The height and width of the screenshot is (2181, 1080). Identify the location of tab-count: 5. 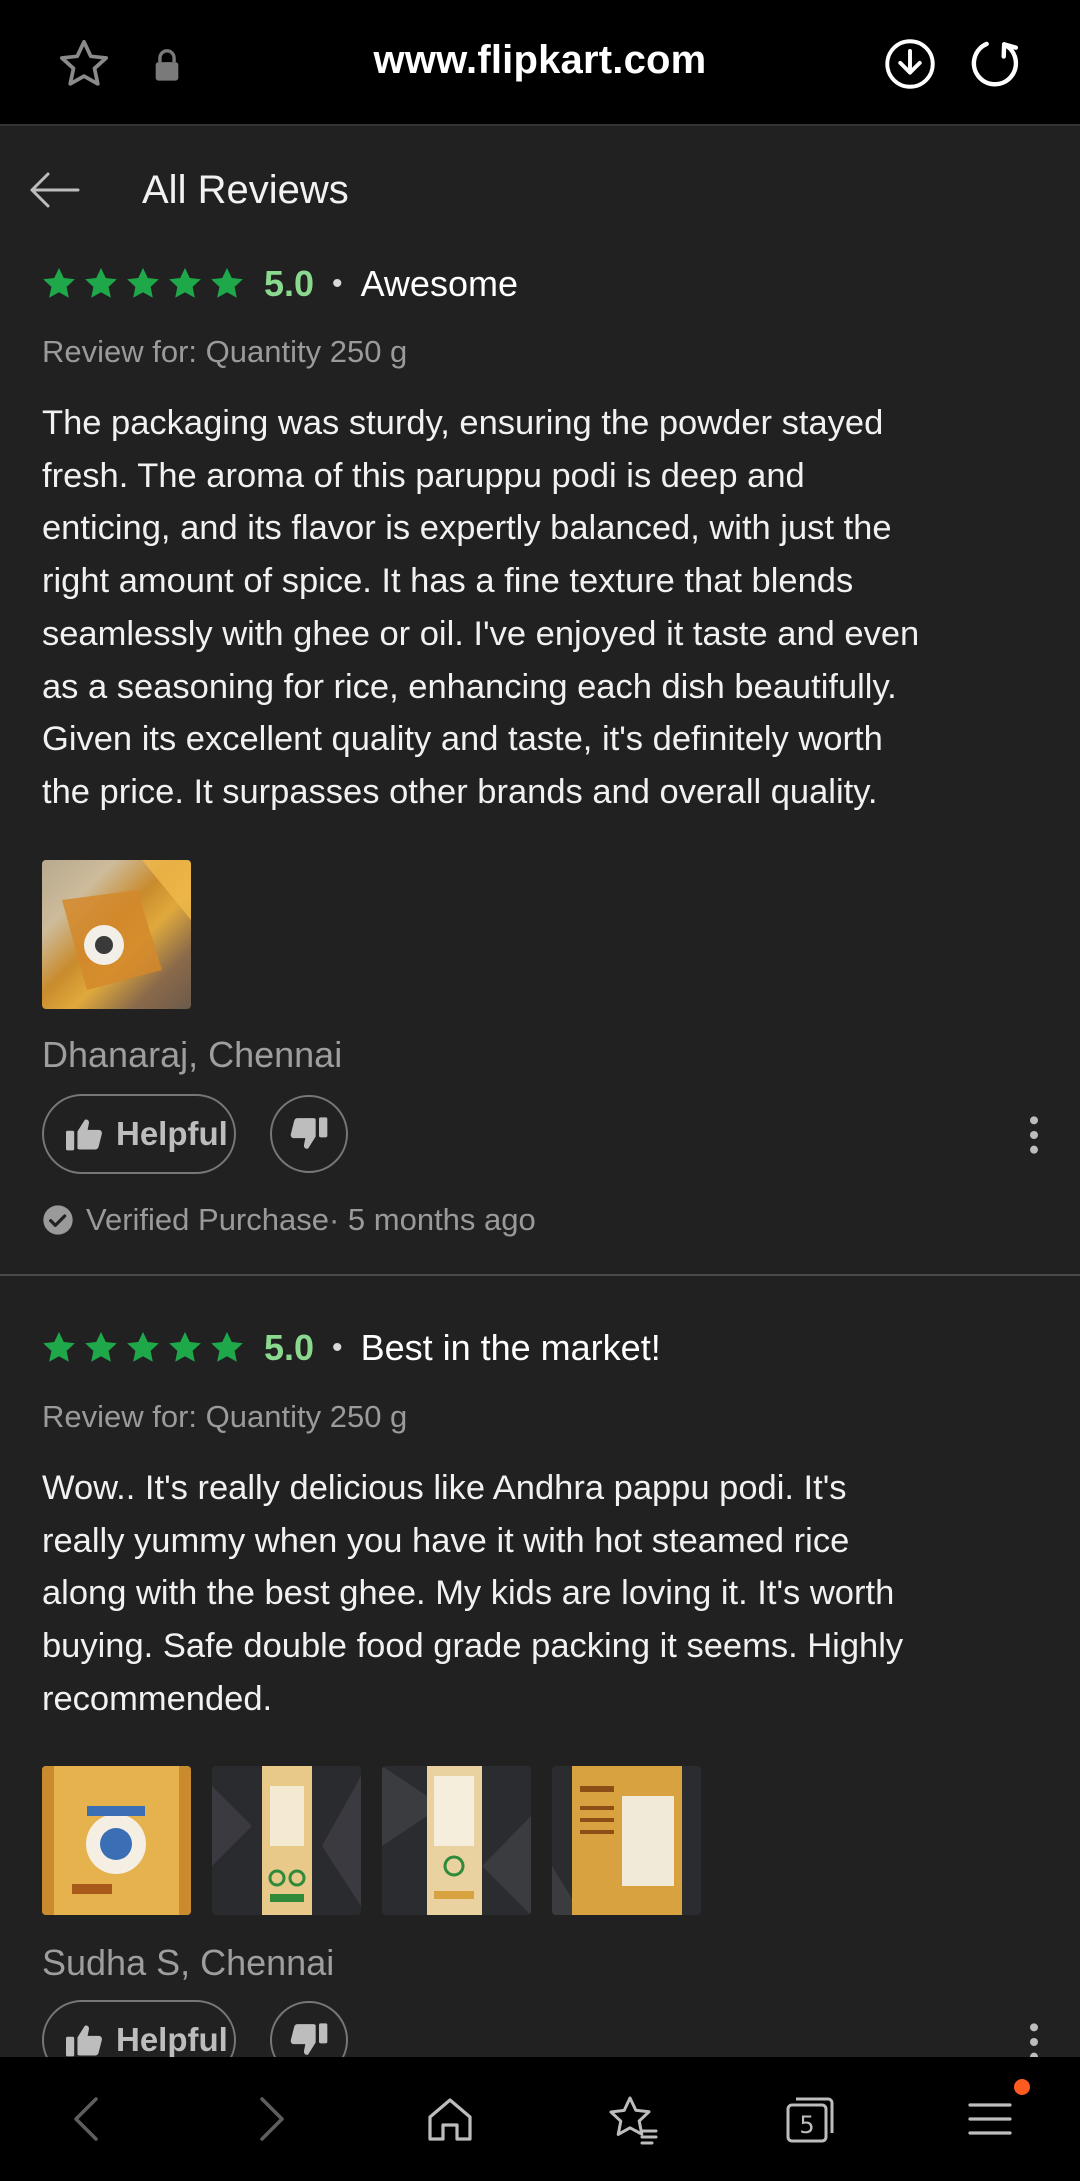
(806, 2125).